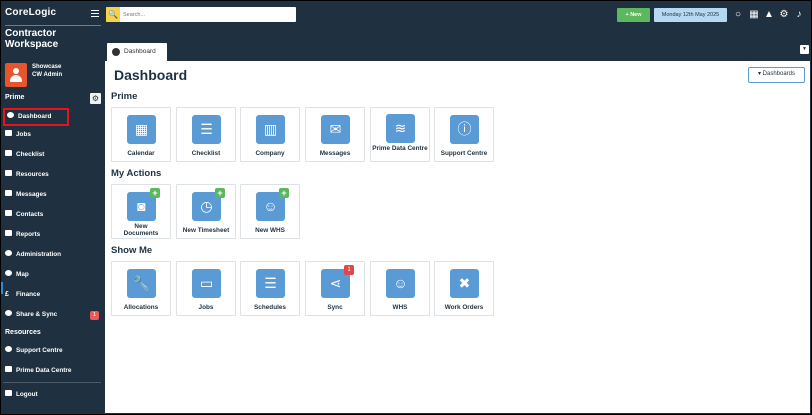  What do you see at coordinates (206, 283) in the screenshot?
I see `folder-icon: ▭` at bounding box center [206, 283].